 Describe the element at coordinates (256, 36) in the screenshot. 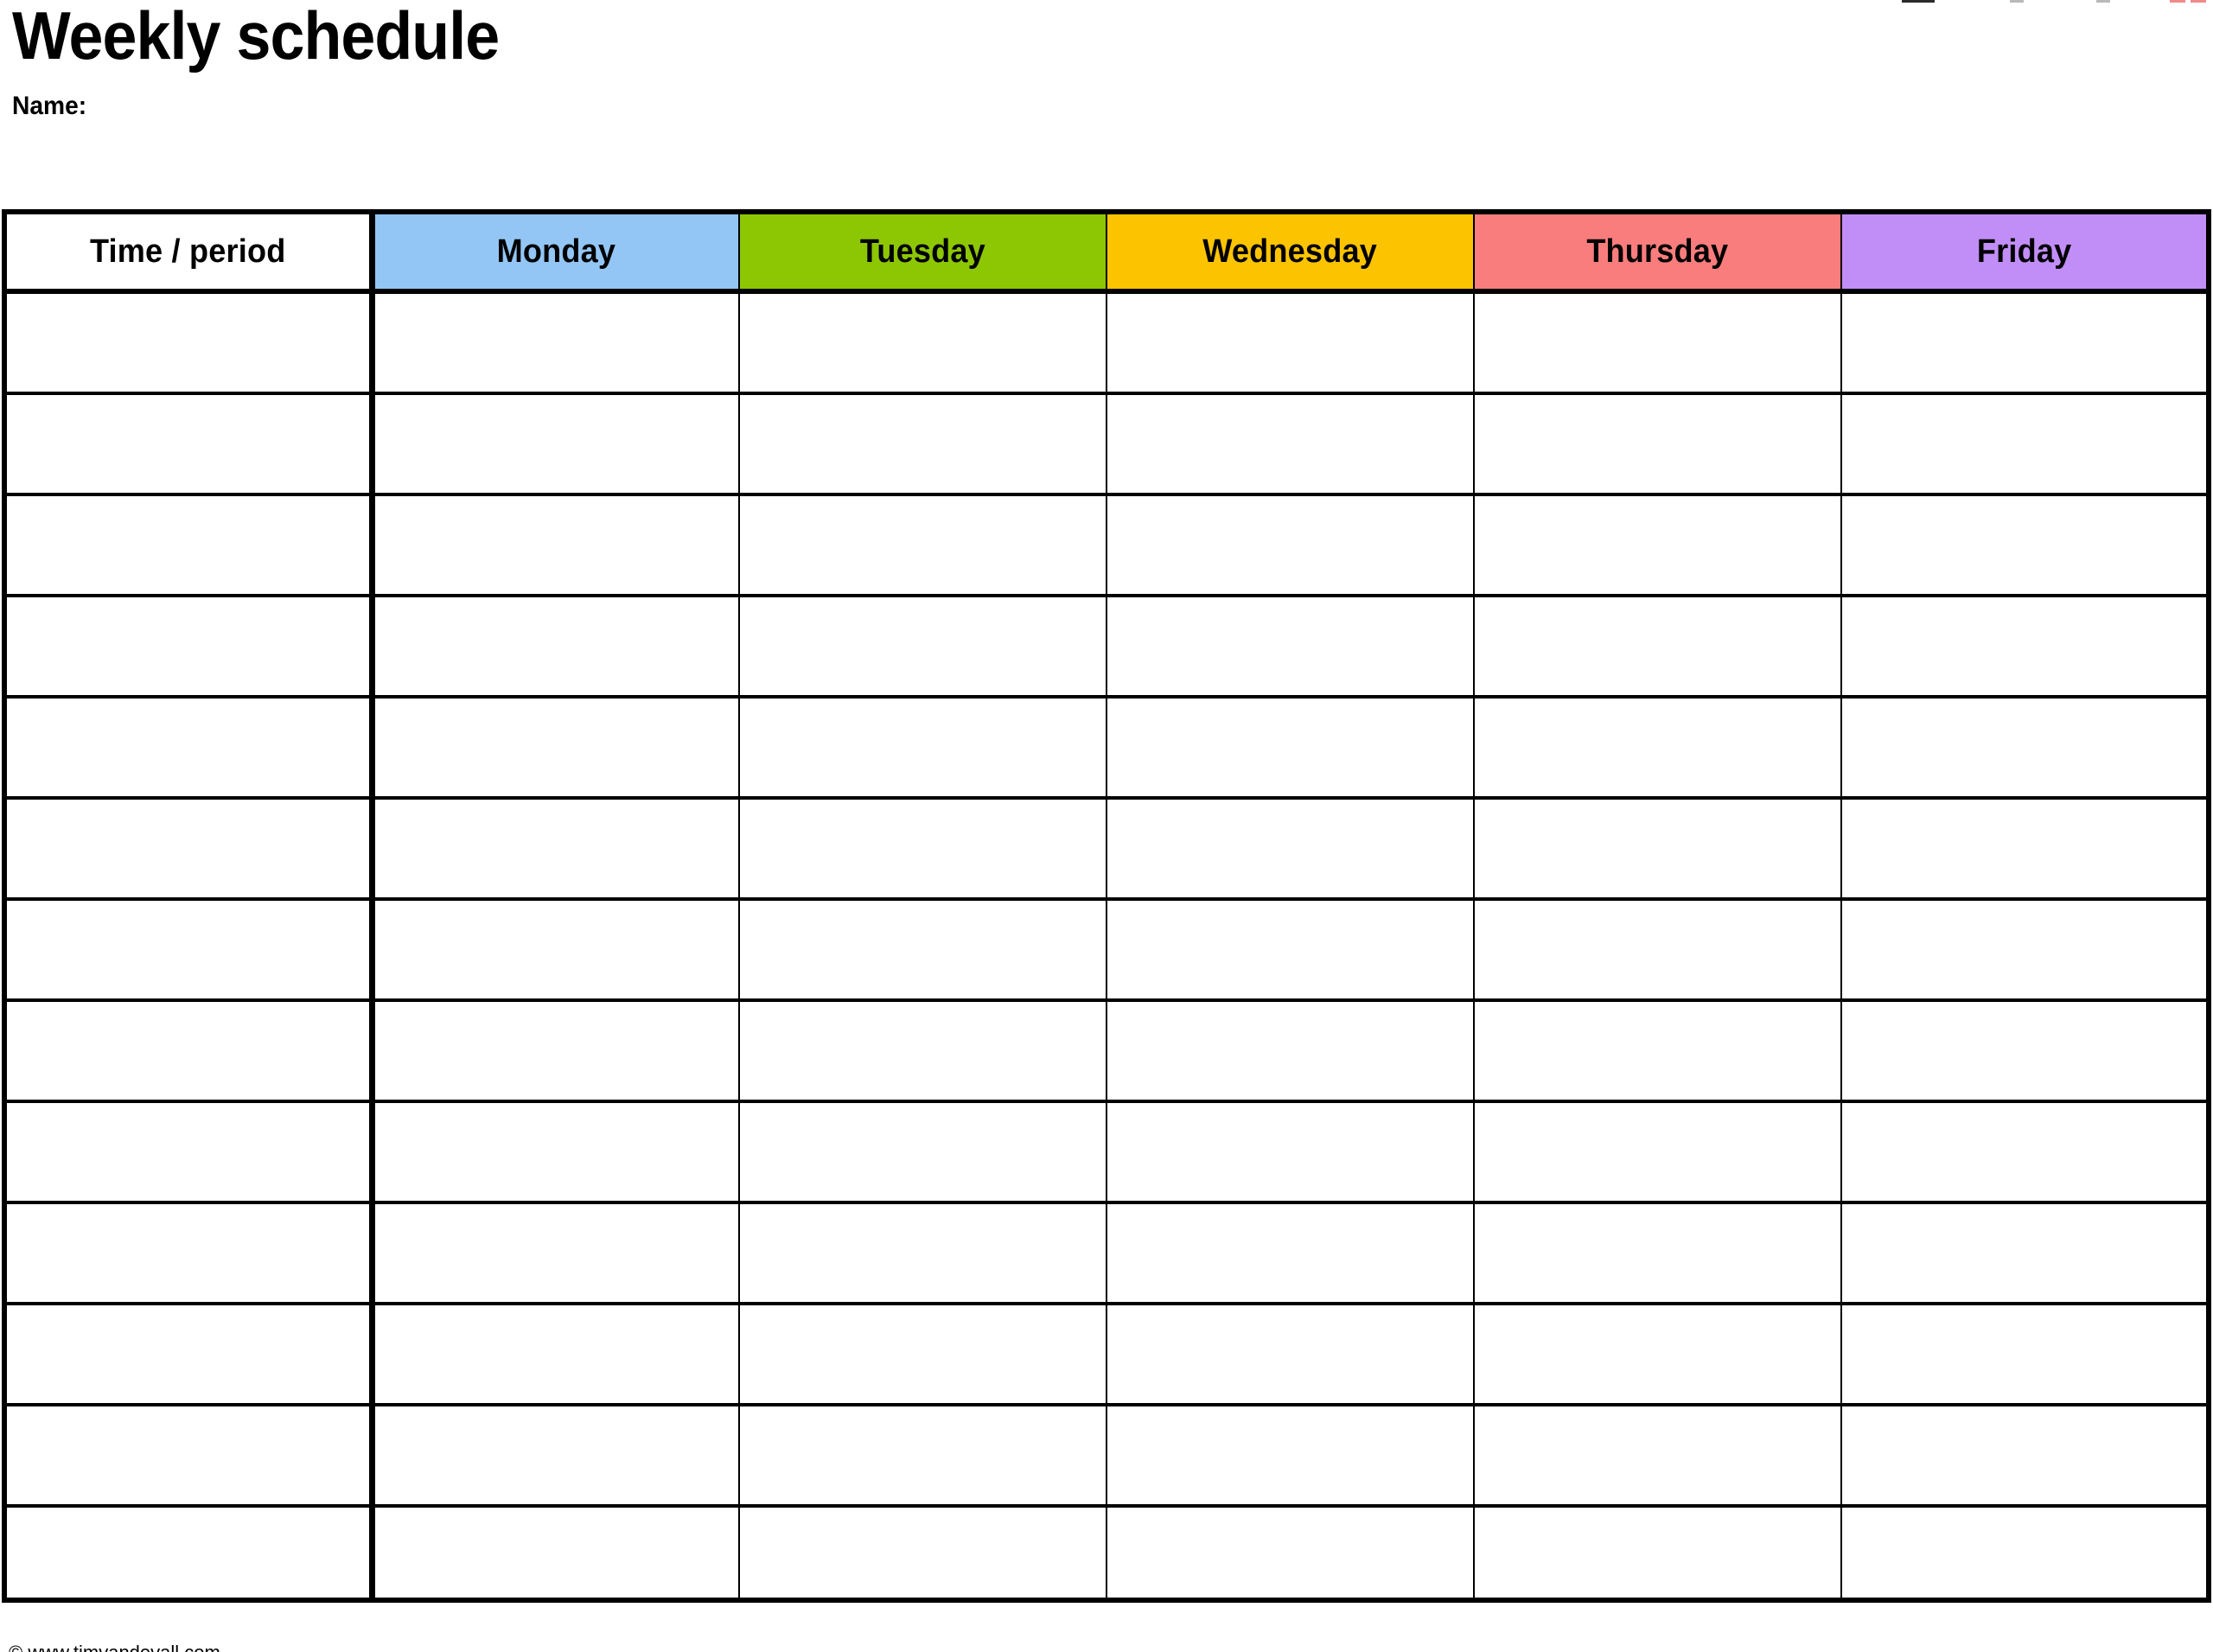

I see `page-title: Weekly schedule` at that location.